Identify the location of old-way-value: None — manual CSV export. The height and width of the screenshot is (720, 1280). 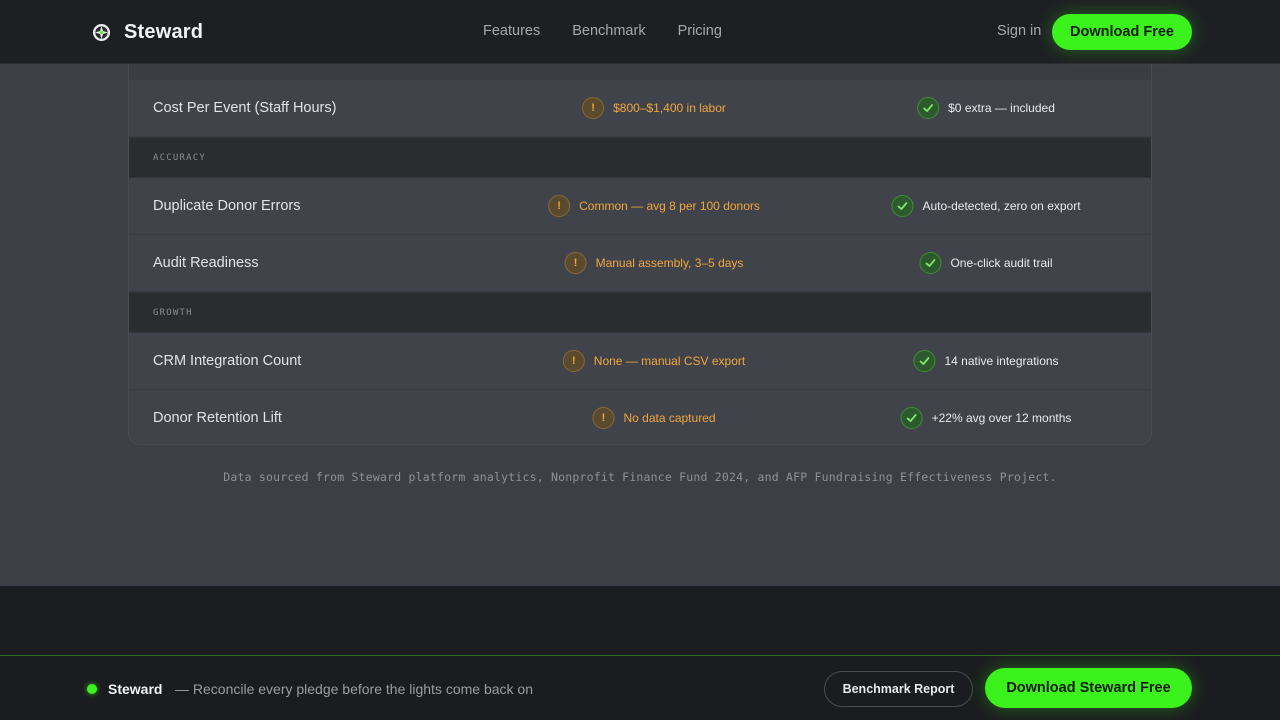
(669, 361).